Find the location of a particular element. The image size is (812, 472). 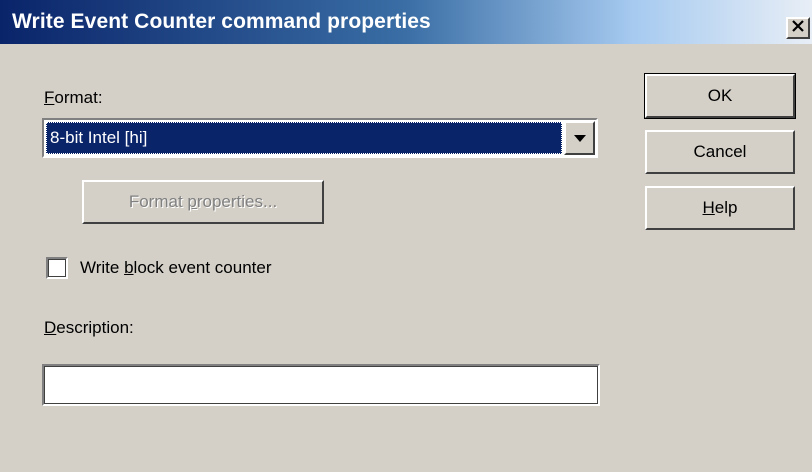

description-field is located at coordinates (321, 385).